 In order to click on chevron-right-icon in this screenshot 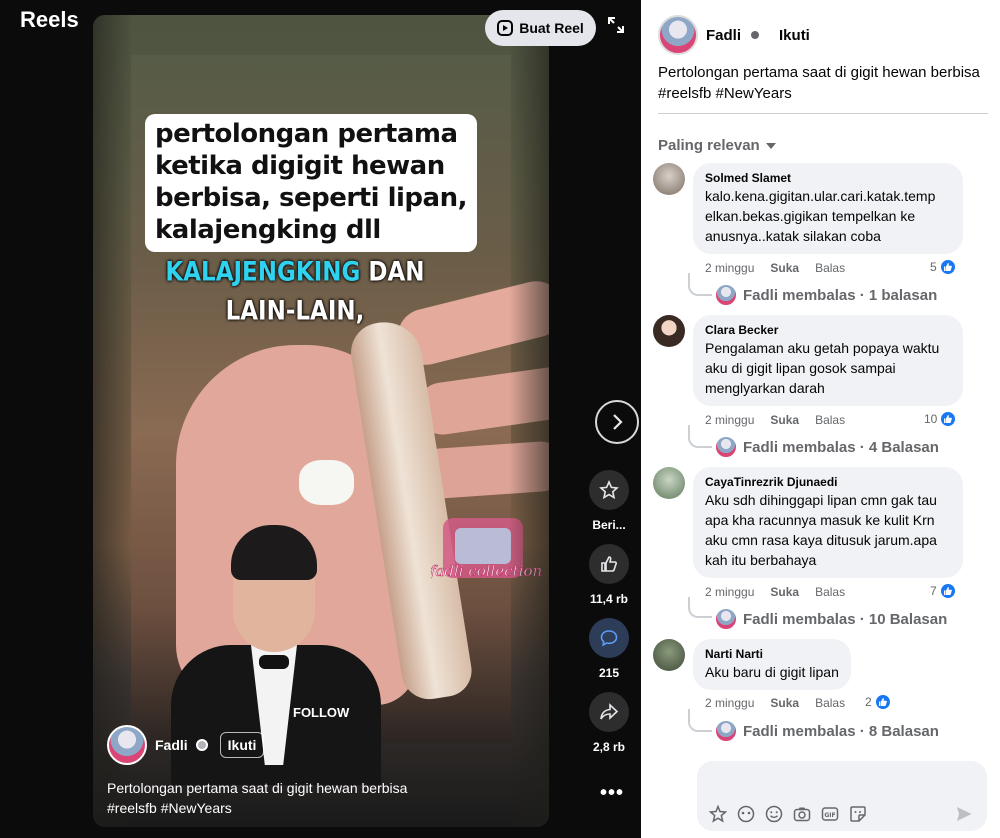, I will do `click(618, 422)`.